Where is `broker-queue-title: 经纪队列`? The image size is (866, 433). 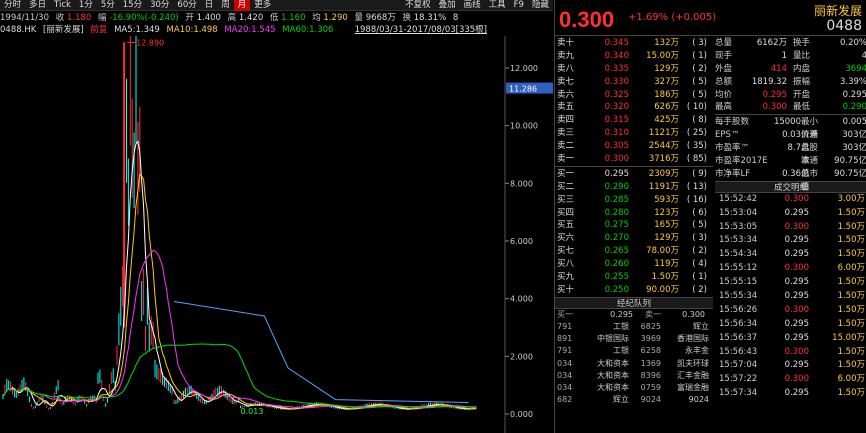 broker-queue-title: 经纪队列 is located at coordinates (634, 302).